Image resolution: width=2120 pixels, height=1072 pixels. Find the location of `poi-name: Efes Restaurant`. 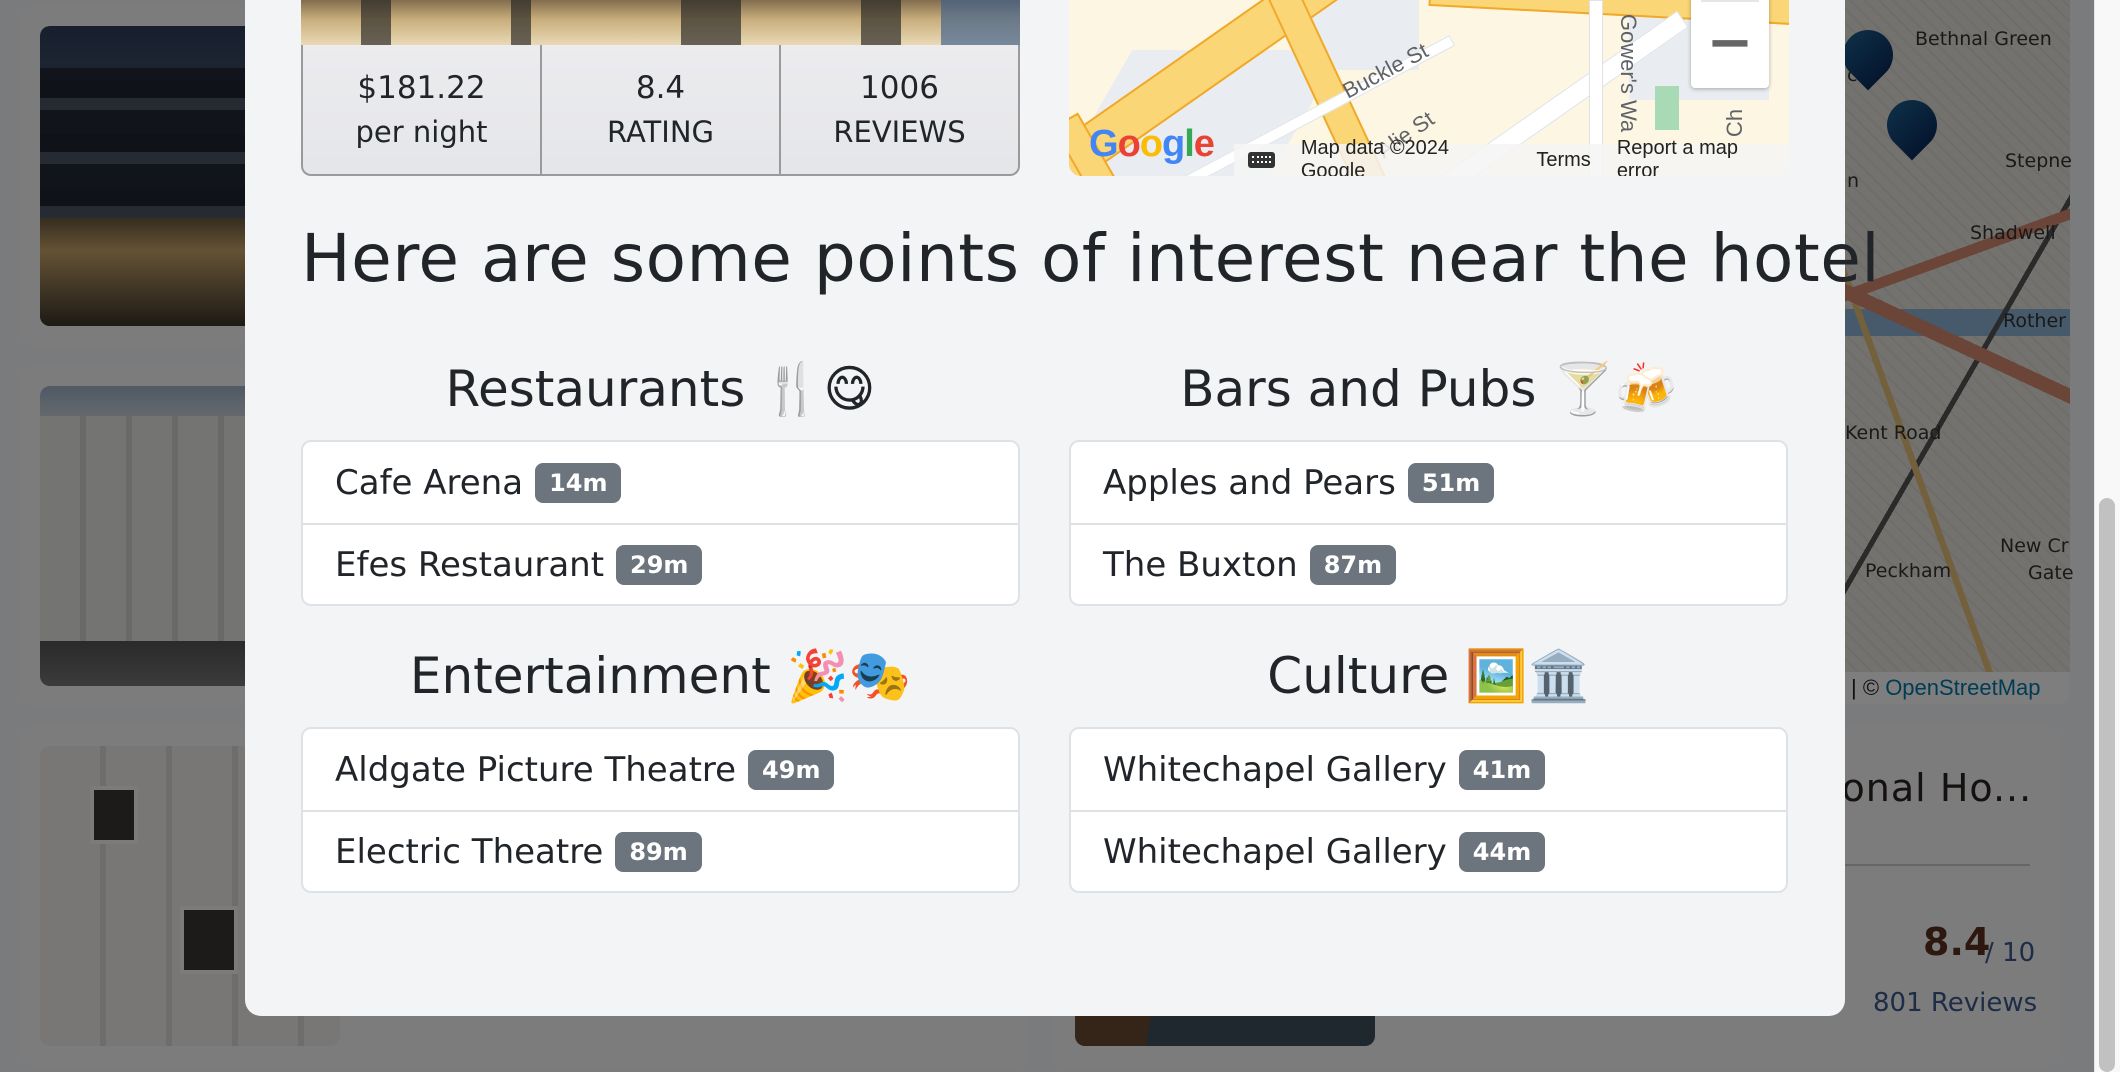

poi-name: Efes Restaurant is located at coordinates (470, 564).